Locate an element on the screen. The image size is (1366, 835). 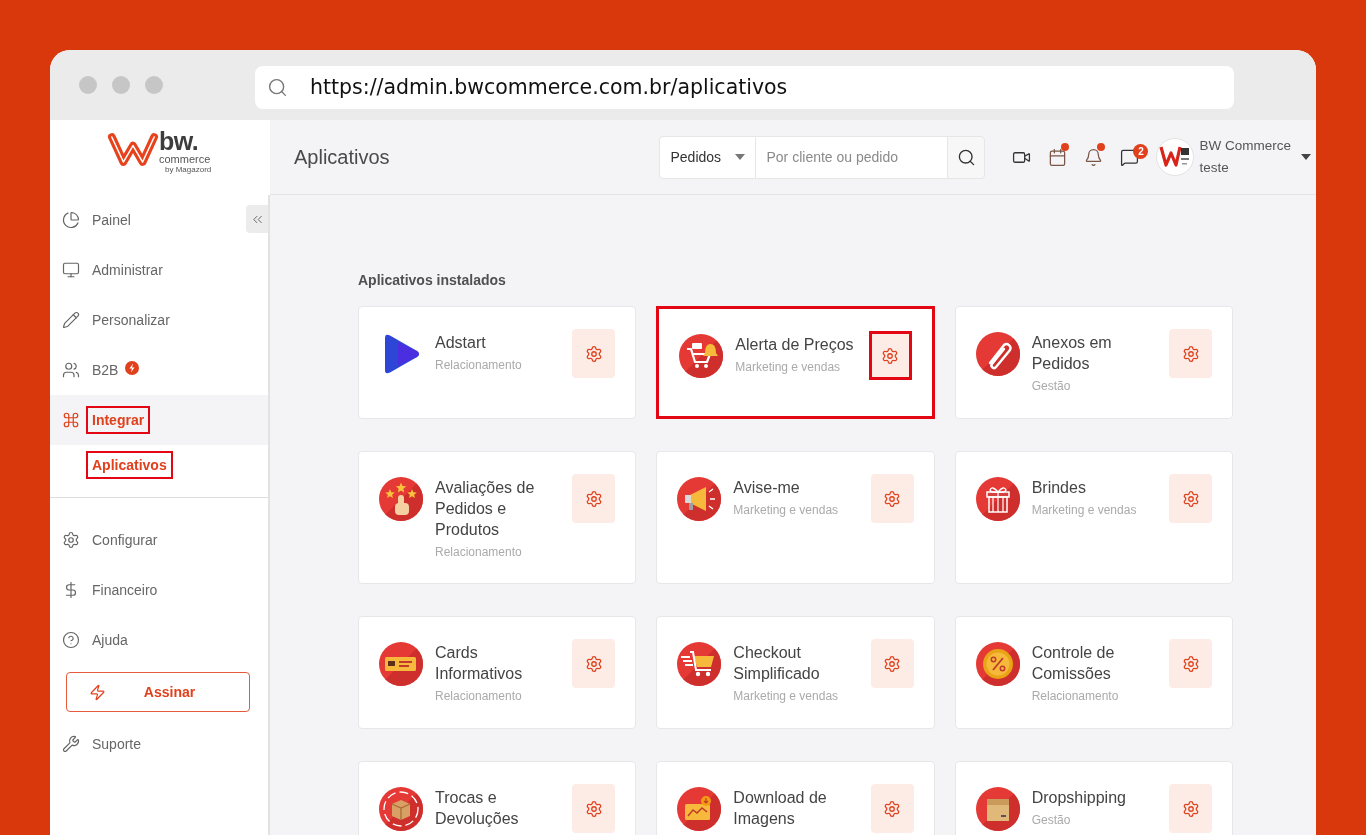
wrench-icon is located at coordinates (71, 744).